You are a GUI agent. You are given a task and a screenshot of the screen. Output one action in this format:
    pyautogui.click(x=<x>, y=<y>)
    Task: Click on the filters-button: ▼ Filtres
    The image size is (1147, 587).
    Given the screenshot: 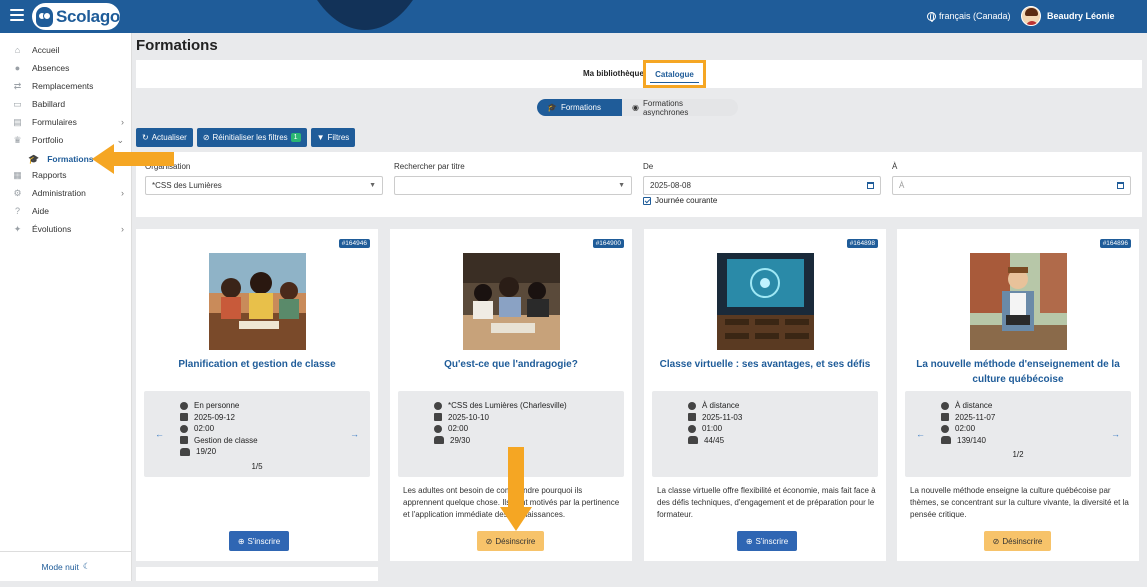 What is the action you would take?
    pyautogui.click(x=333, y=137)
    